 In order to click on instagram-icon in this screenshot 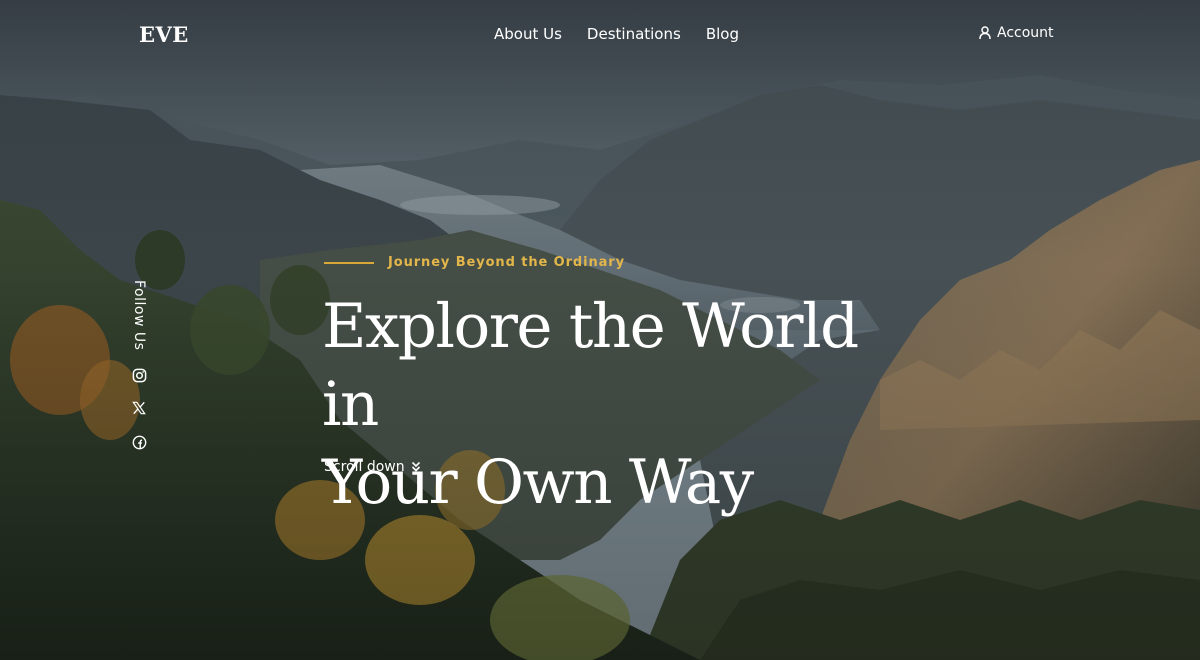, I will do `click(139, 375)`.